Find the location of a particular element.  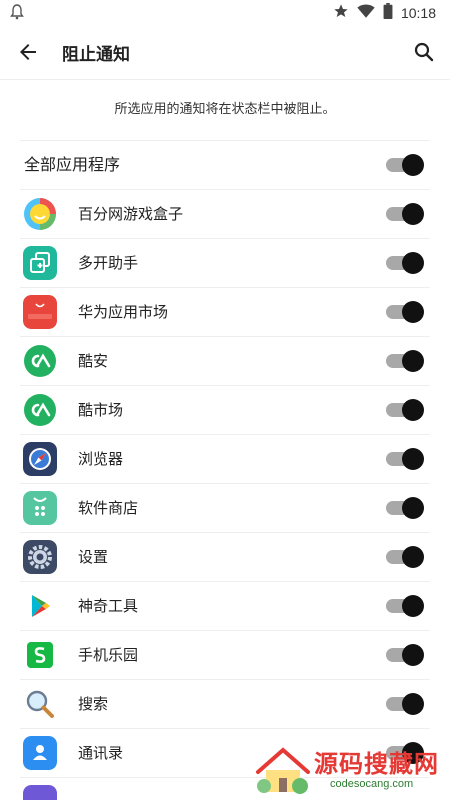

list-item: 神奇工具 is located at coordinates (225, 605).